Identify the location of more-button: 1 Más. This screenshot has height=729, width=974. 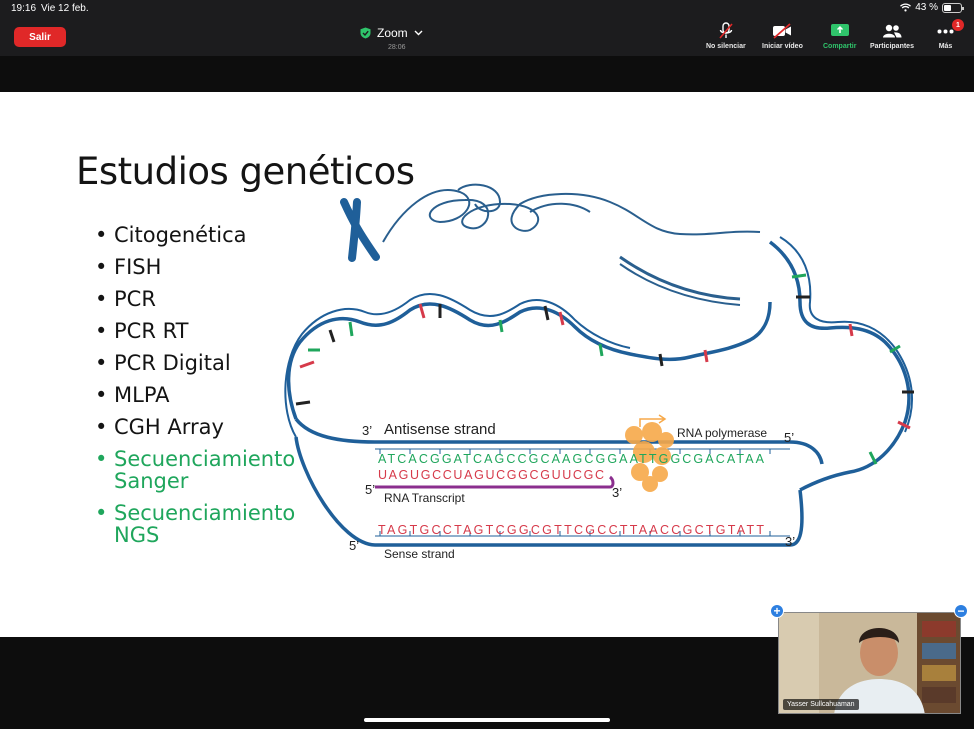
(950, 34).